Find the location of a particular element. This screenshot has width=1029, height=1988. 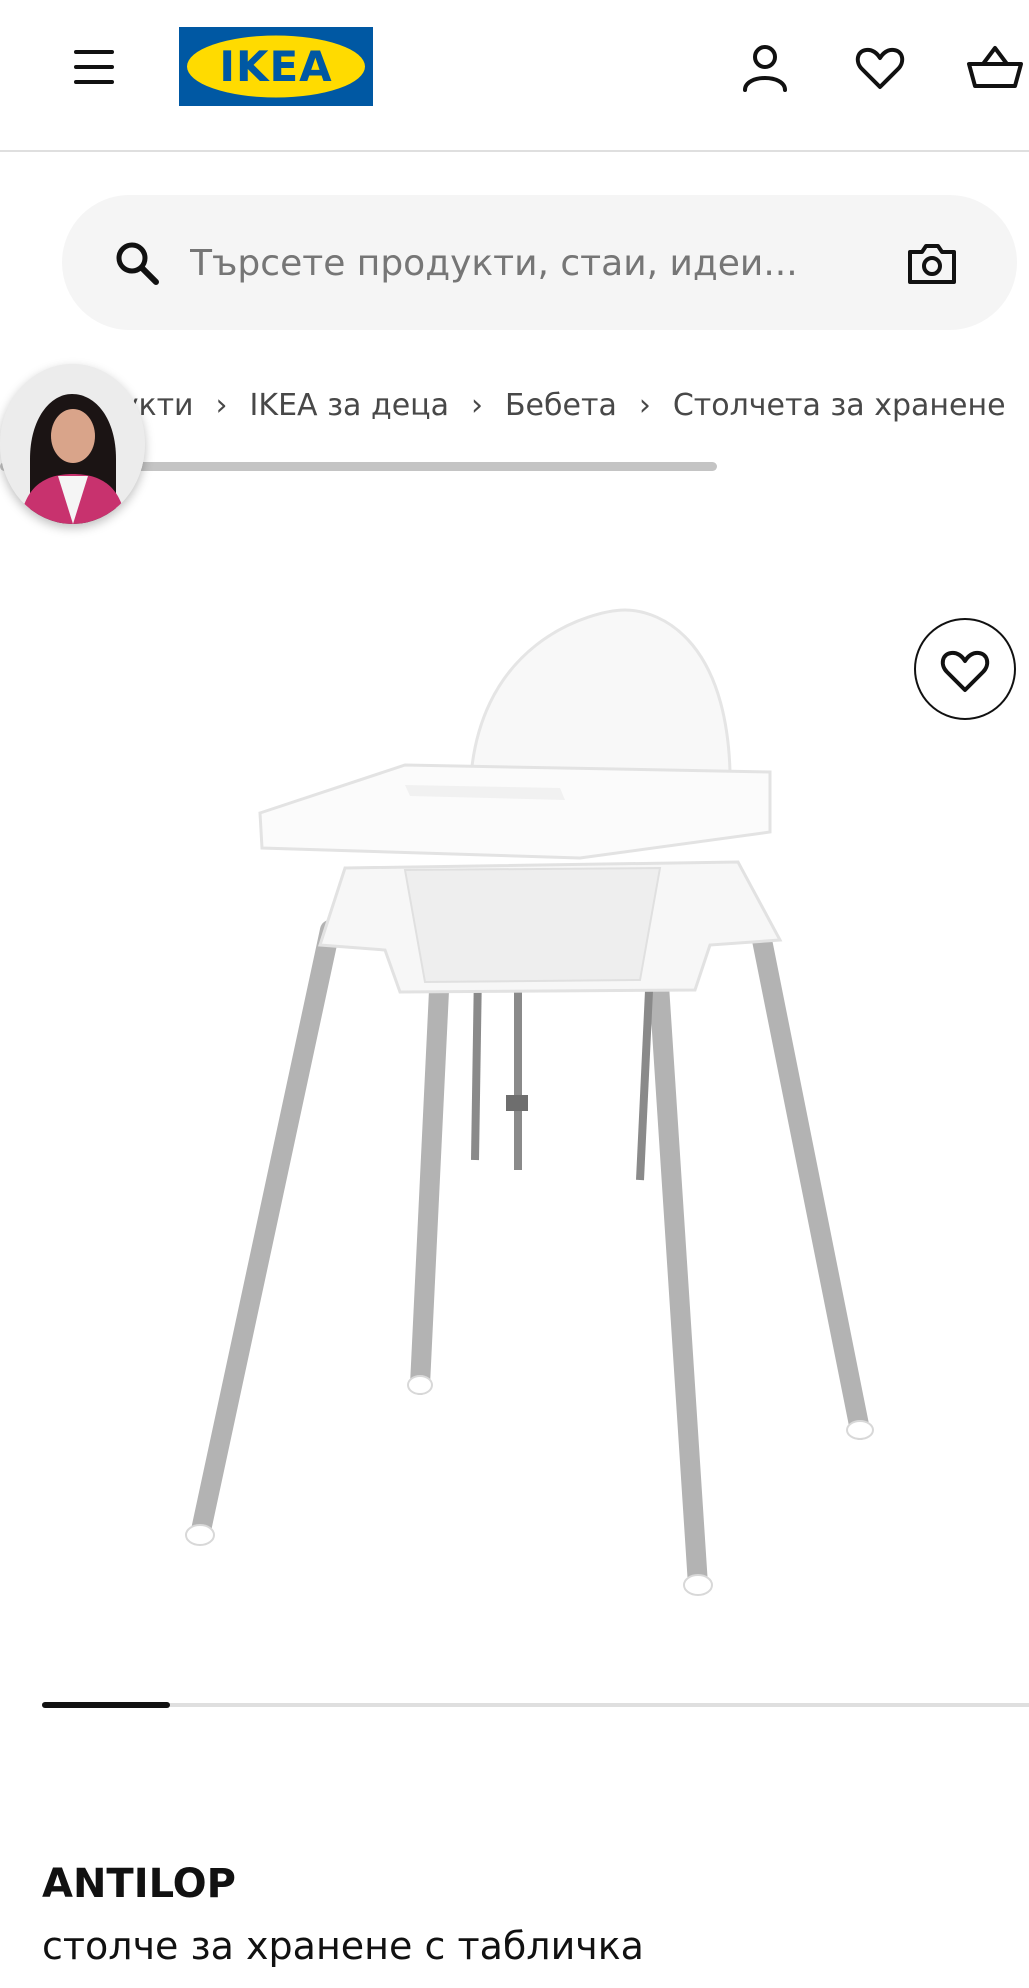

image-carousel-track is located at coordinates (535, 1705).